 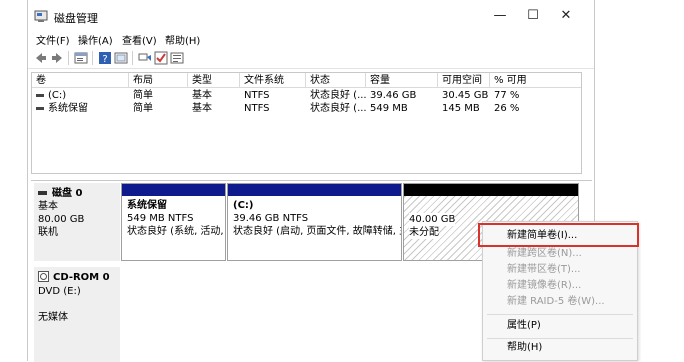 I want to click on partition-status: 未分配, so click(x=424, y=232).